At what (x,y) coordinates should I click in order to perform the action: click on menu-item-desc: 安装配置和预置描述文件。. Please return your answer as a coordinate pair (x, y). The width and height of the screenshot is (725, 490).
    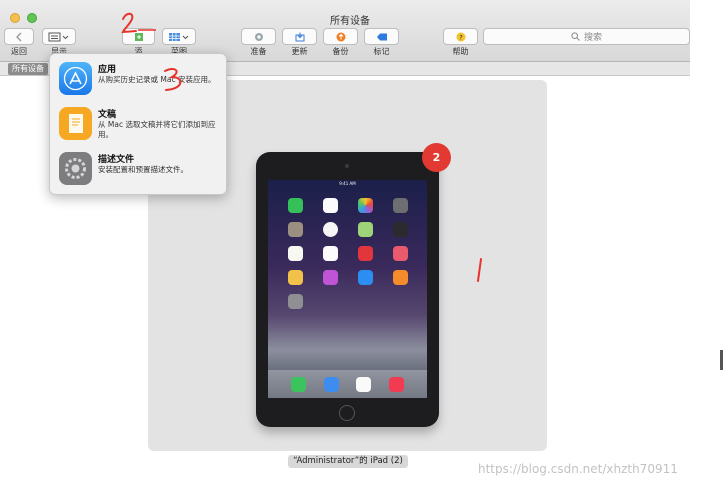
    Looking at the image, I should click on (143, 169).